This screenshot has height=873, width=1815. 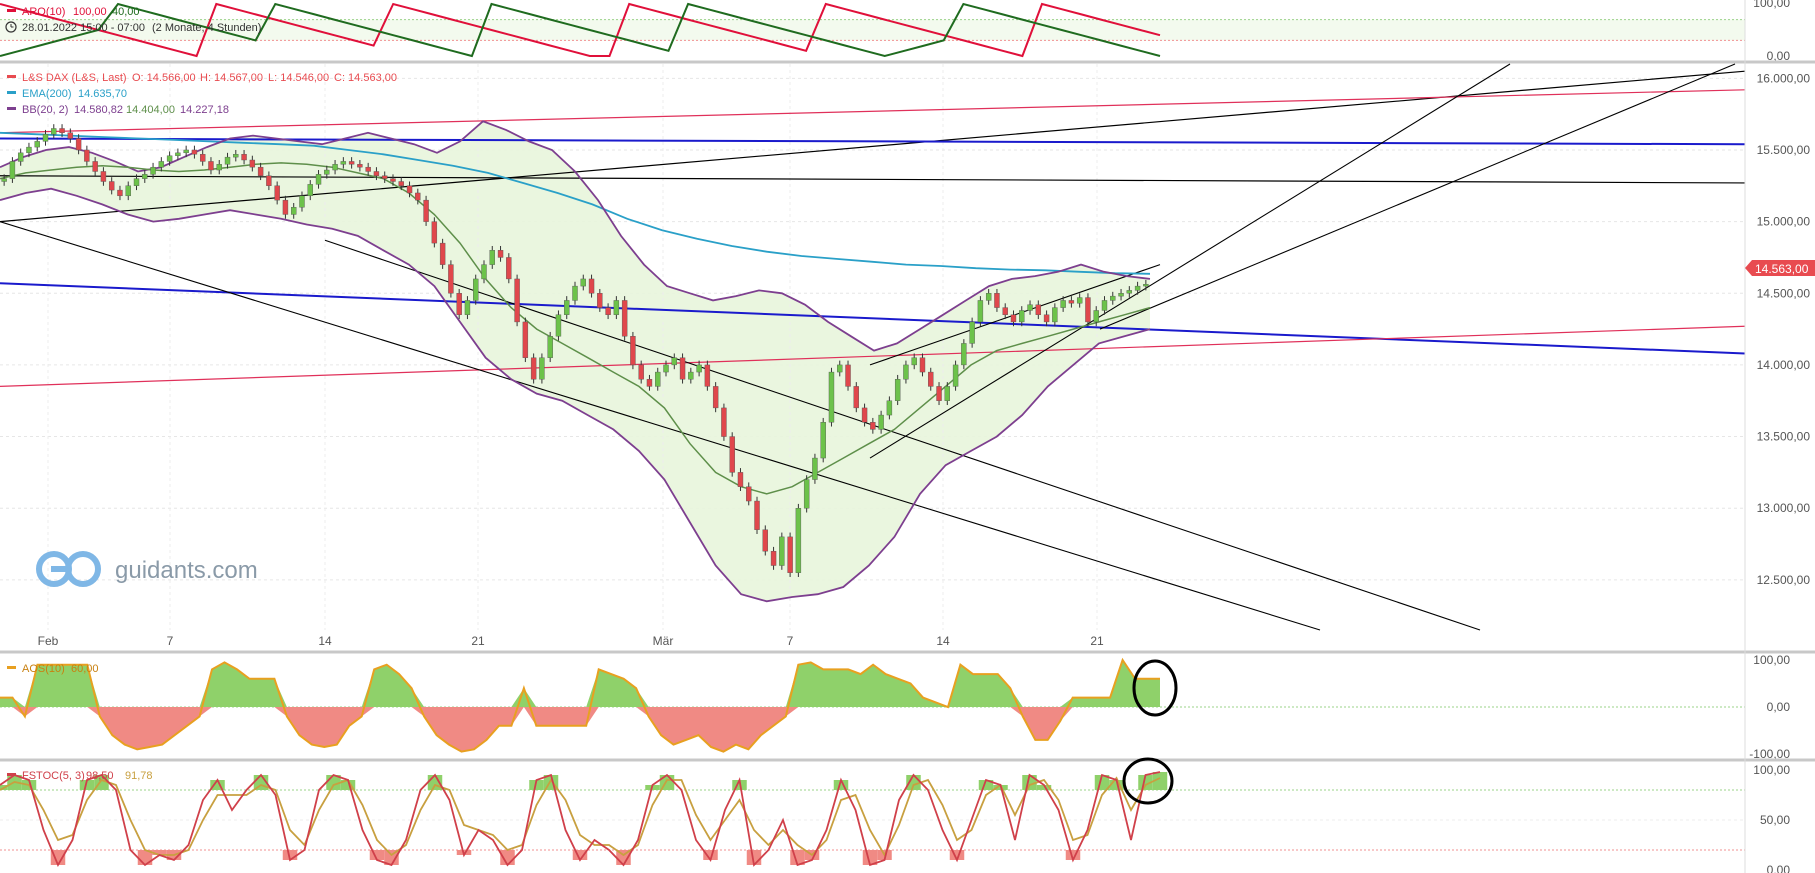 I want to click on price-tag: 14.563,00, so click(x=1780, y=268).